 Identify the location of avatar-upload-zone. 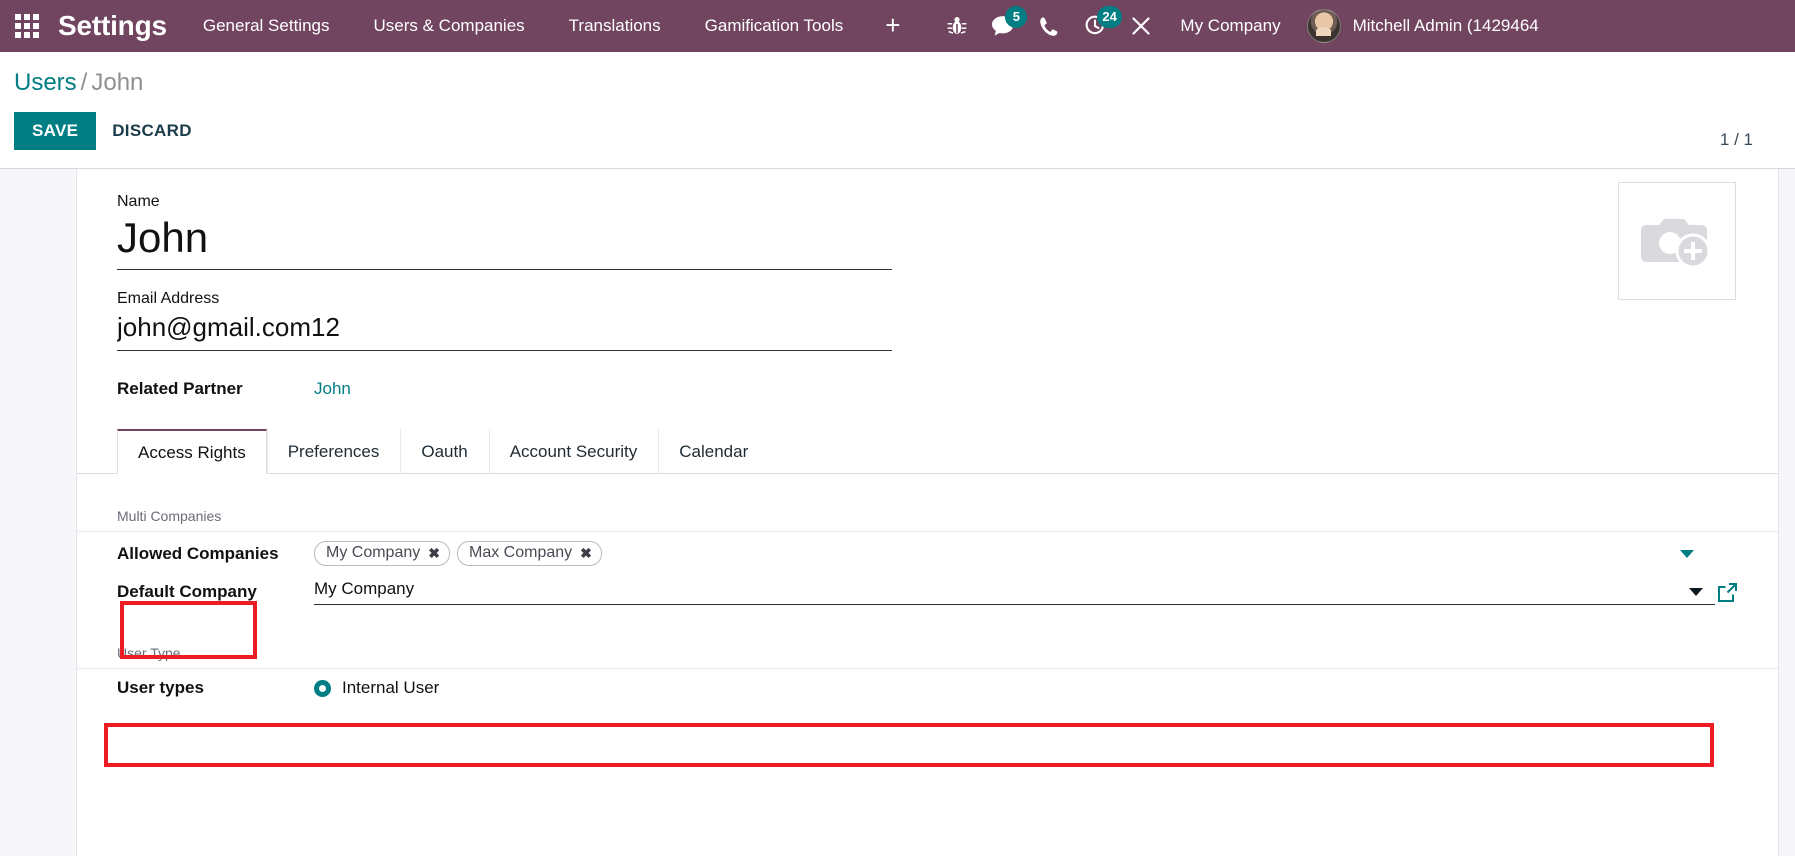
(1677, 241).